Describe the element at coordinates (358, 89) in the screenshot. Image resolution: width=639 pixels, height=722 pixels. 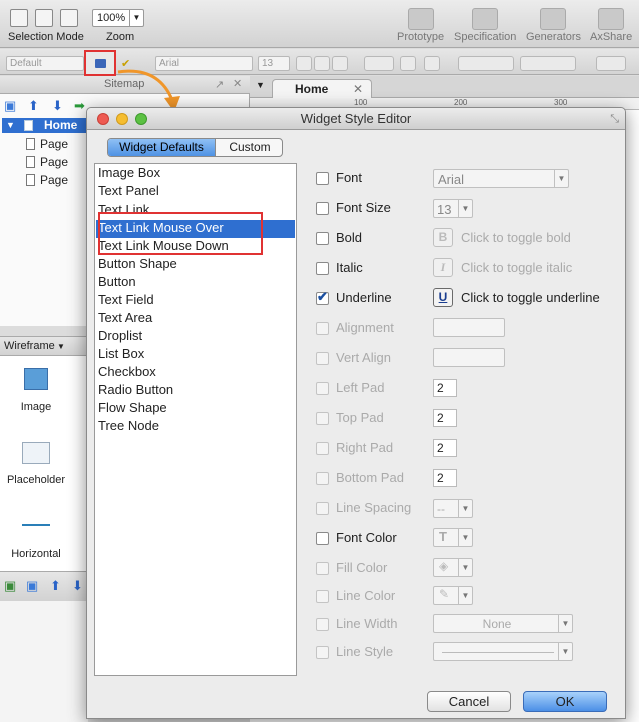
I see `close-tab-icon: ✕` at that location.